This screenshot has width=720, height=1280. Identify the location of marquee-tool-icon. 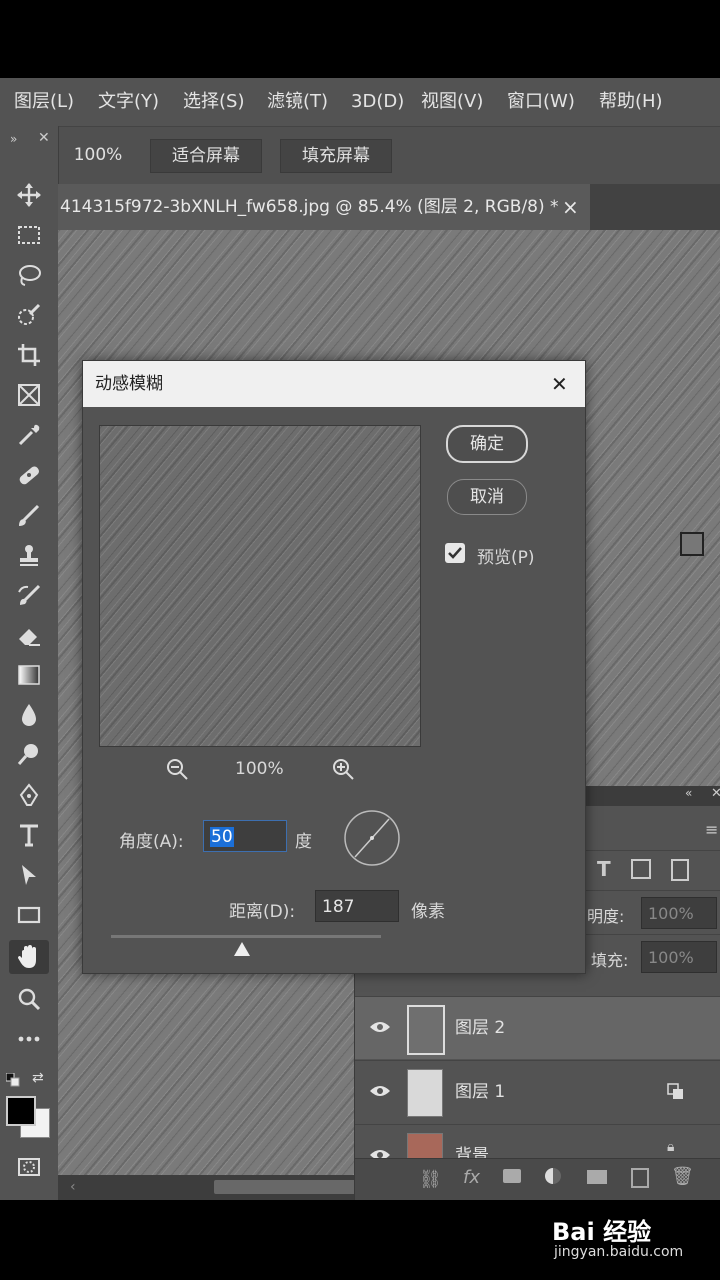
(29, 235).